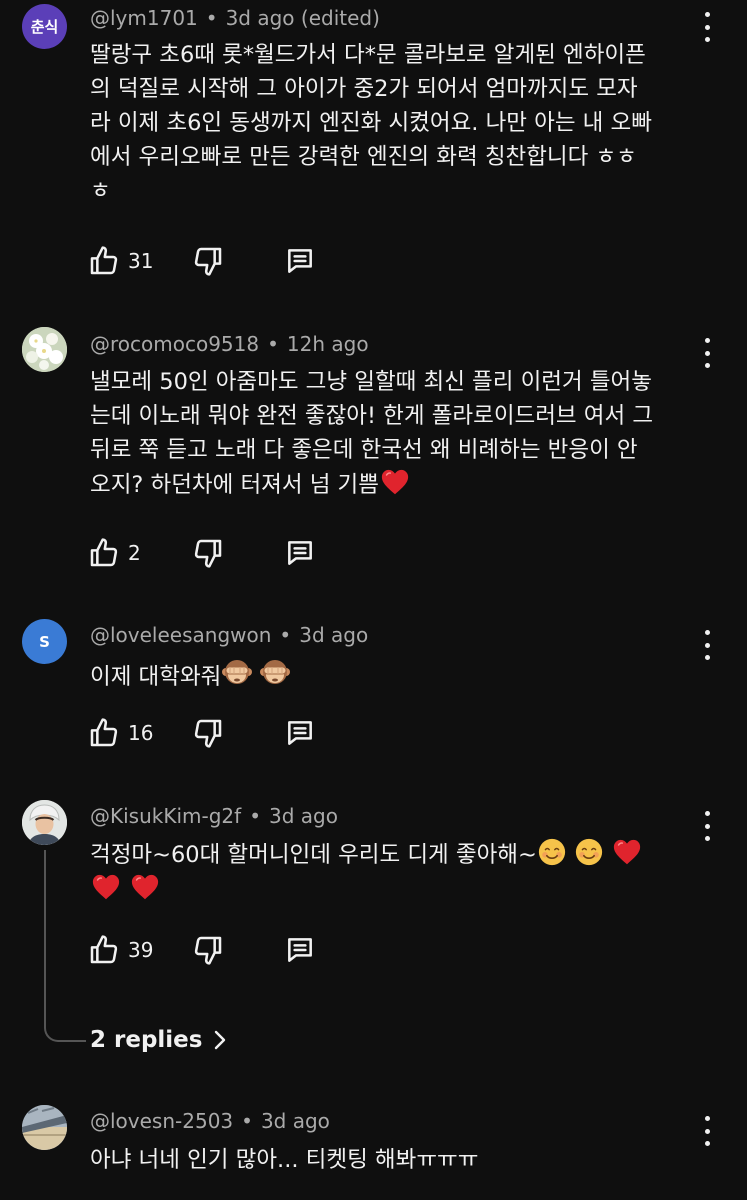 The height and width of the screenshot is (1200, 747). I want to click on avatar-text: 춘식, so click(44, 27).